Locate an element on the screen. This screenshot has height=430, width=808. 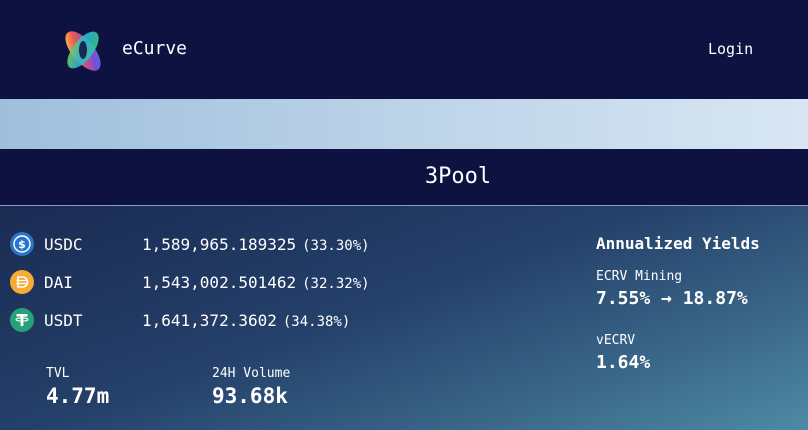
coin-symbol: USDC is located at coordinates (63, 244).